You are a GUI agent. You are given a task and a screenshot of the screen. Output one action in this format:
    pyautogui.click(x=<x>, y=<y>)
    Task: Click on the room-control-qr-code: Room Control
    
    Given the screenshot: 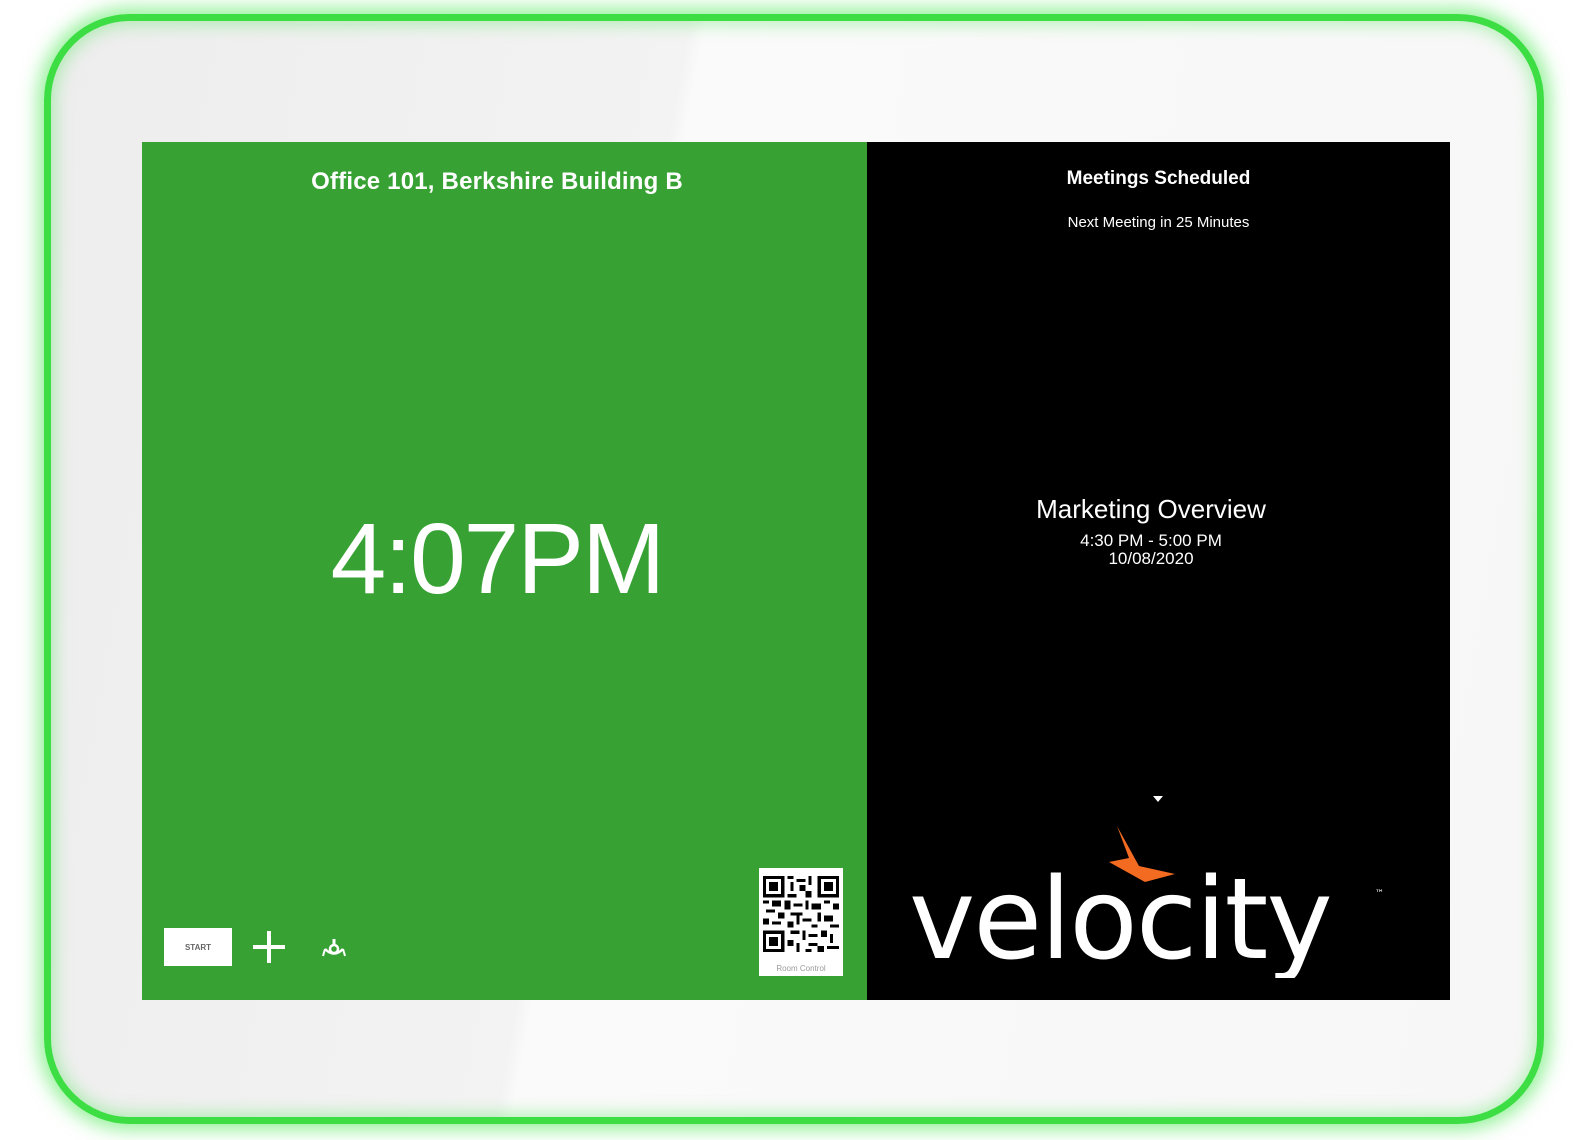 What is the action you would take?
    pyautogui.click(x=801, y=922)
    